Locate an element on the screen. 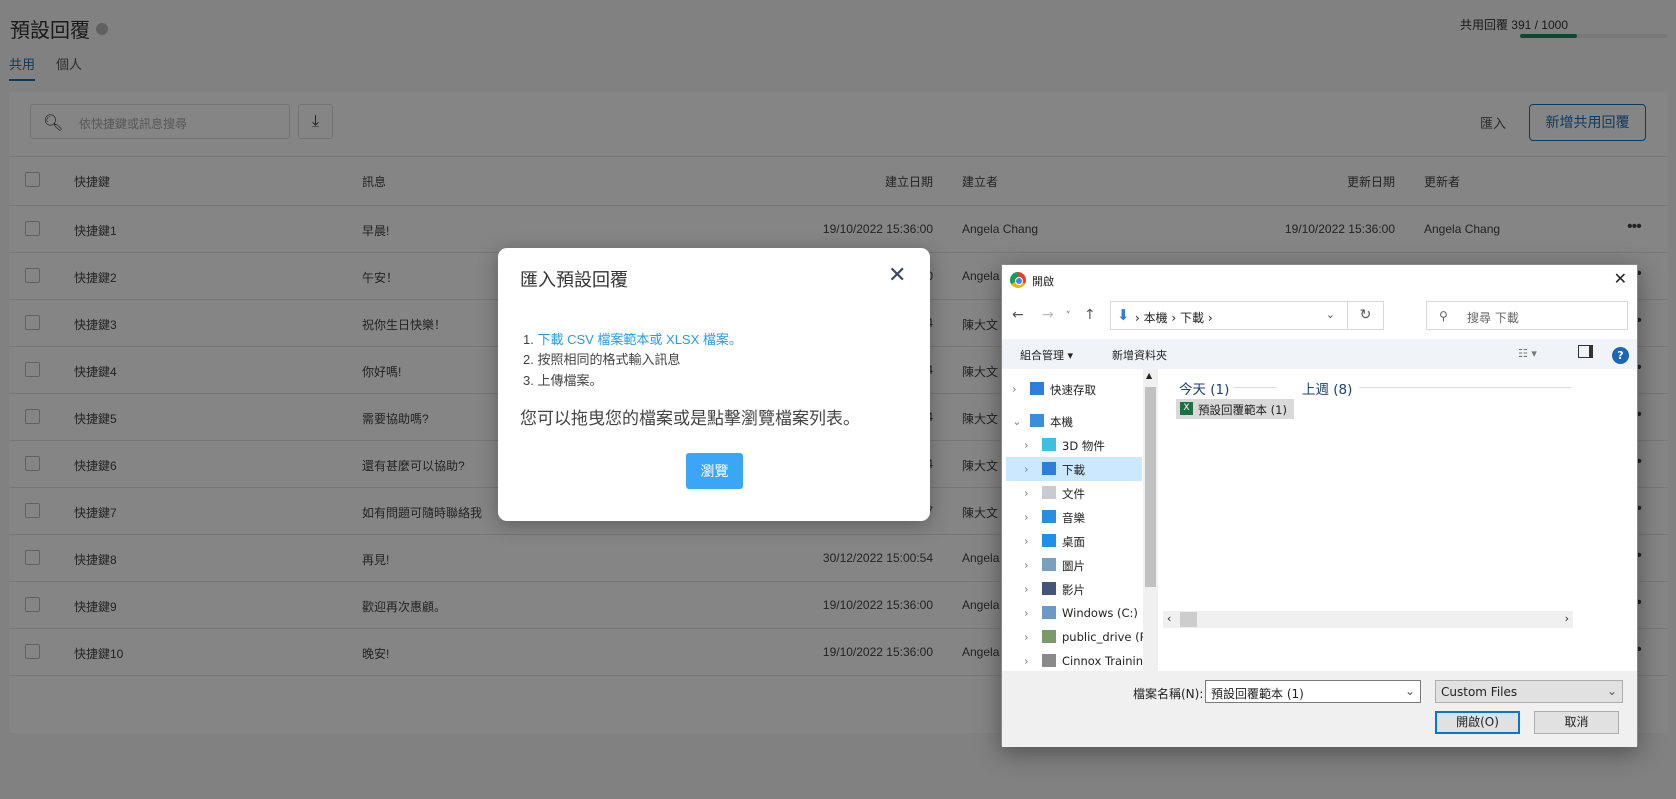 The image size is (1676, 799). nav-item: › 影片 is located at coordinates (1074, 589).